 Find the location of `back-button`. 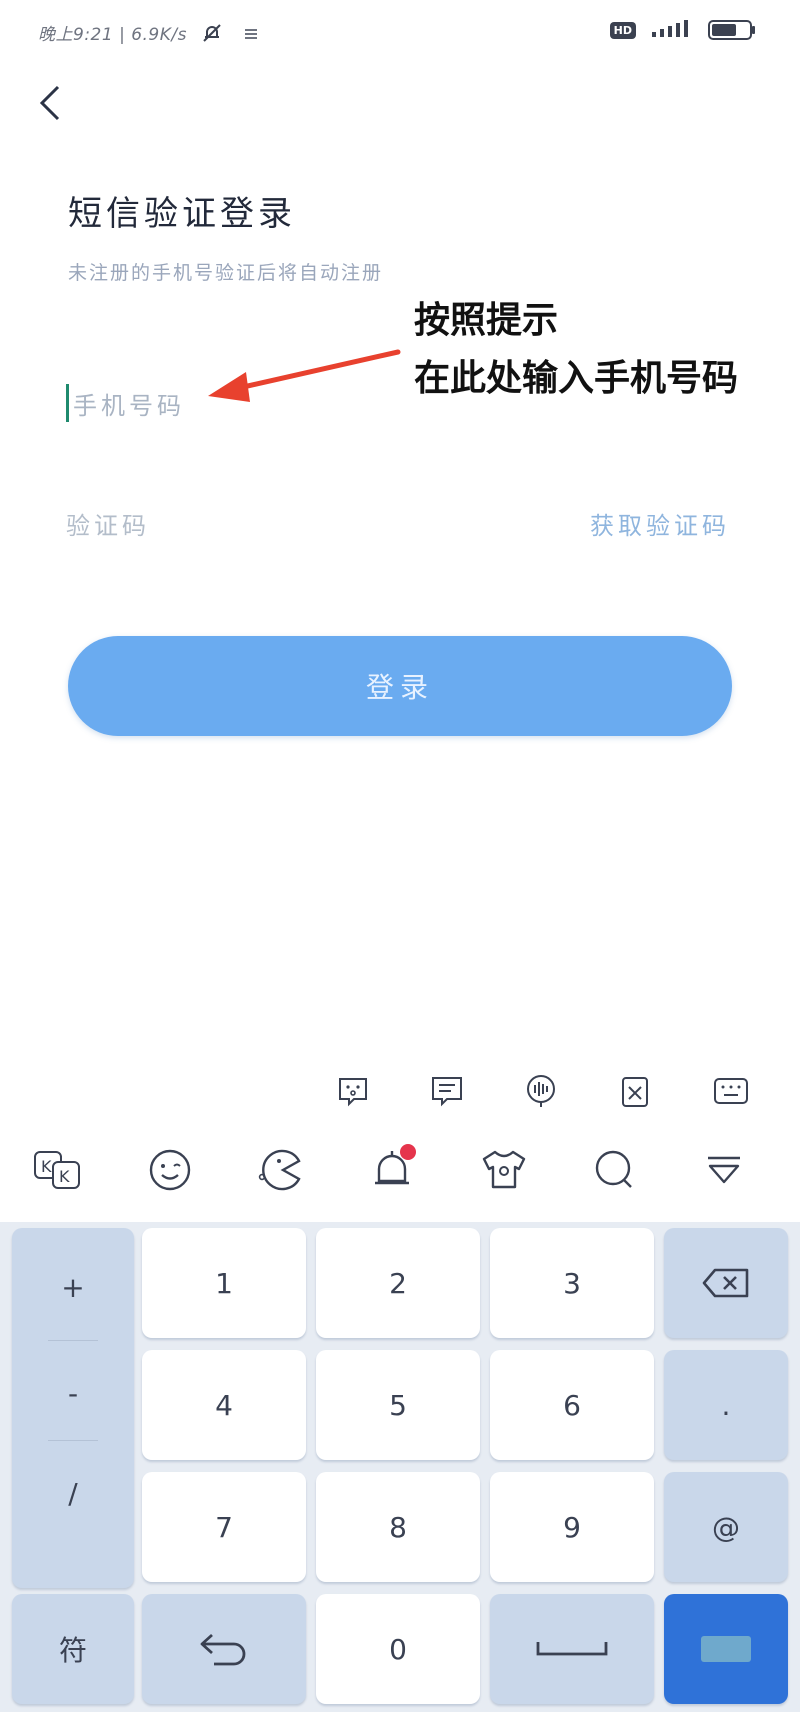

back-button is located at coordinates (56, 103).